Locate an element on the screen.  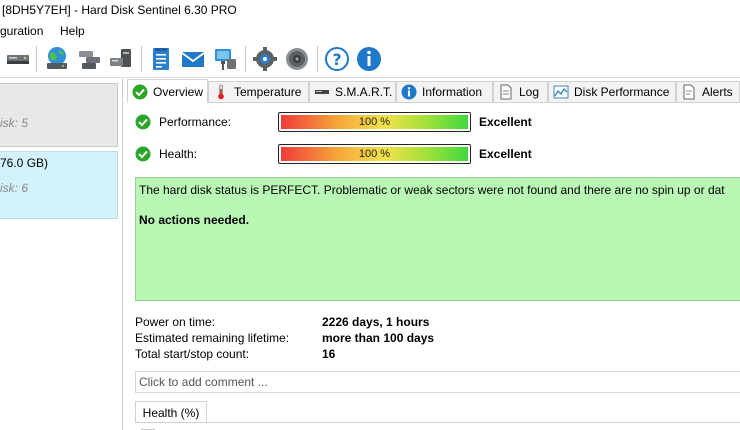
tab-temperature: Temperature is located at coordinates (258, 91).